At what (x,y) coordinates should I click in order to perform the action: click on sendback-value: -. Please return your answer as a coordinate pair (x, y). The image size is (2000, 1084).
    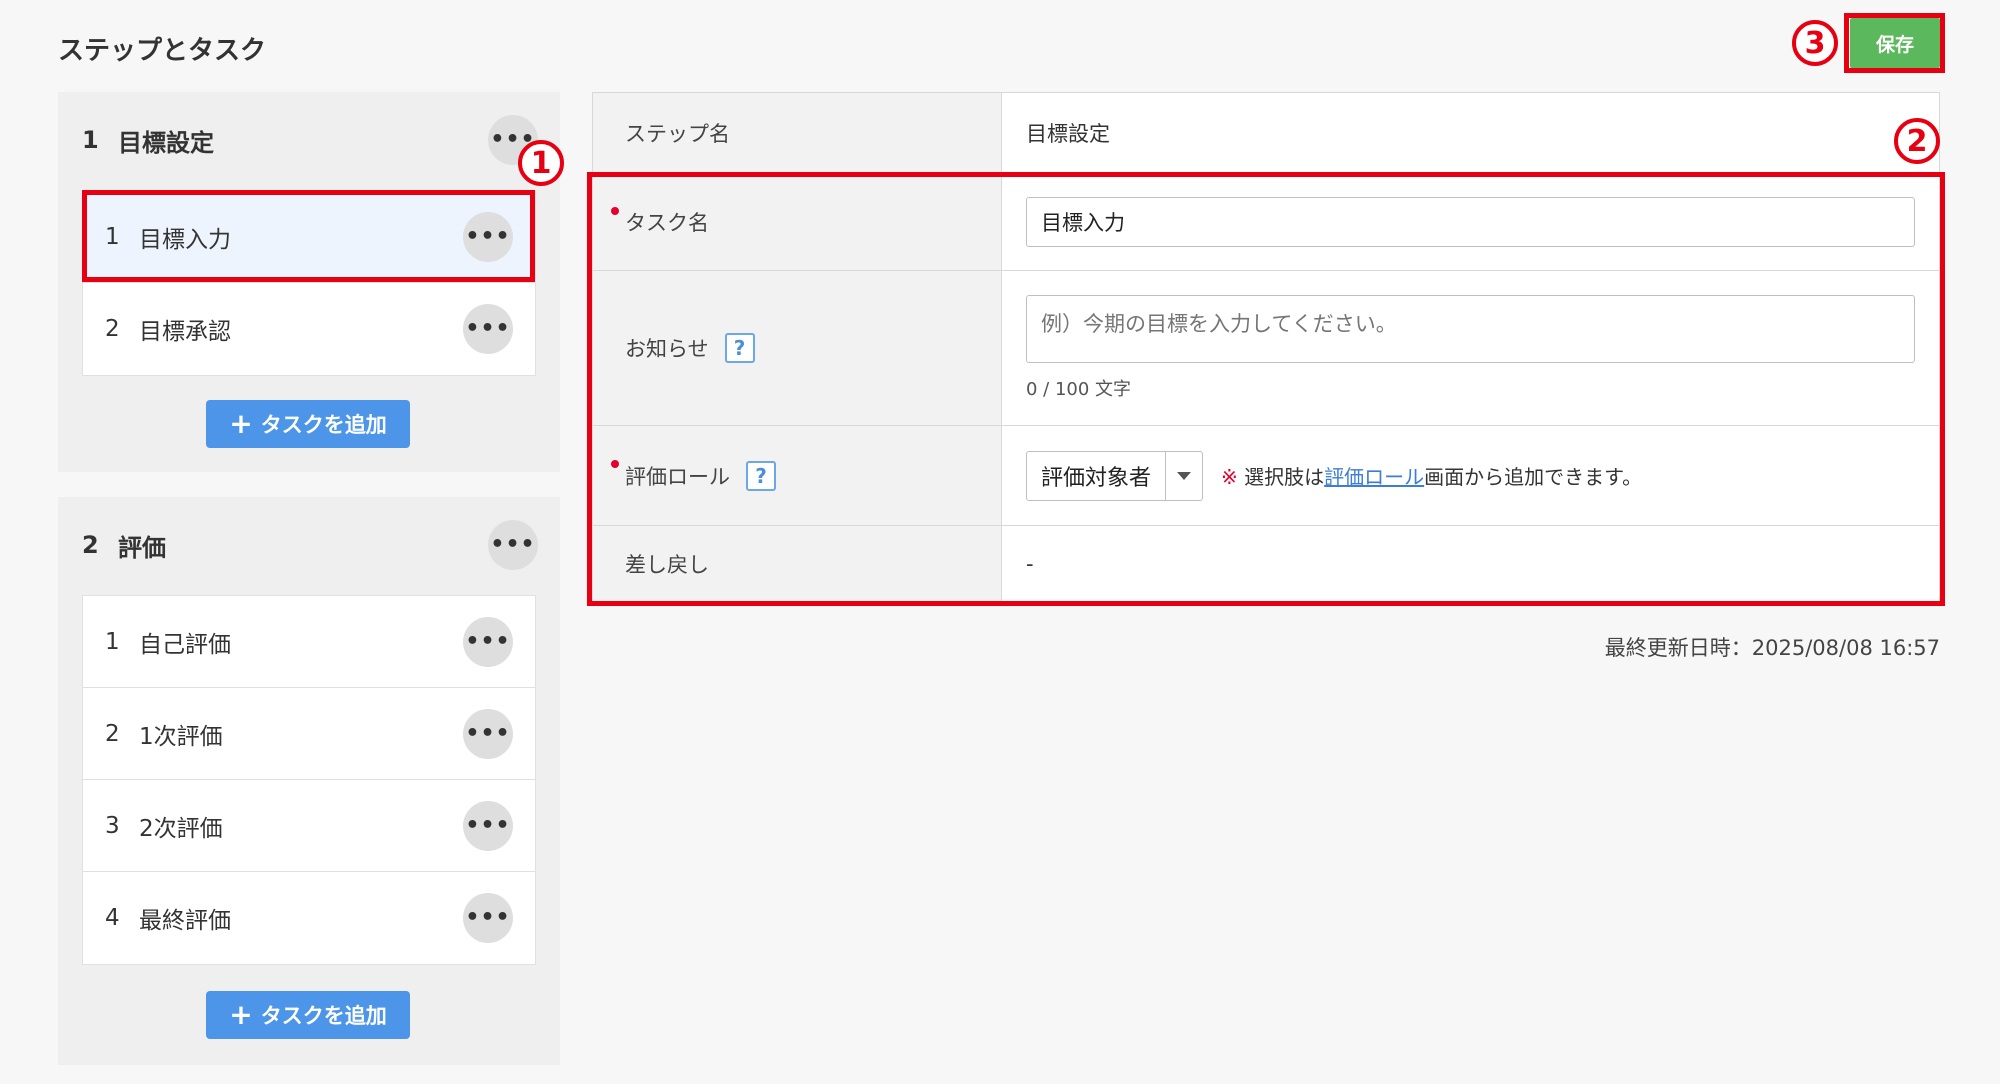
    Looking at the image, I should click on (1030, 563).